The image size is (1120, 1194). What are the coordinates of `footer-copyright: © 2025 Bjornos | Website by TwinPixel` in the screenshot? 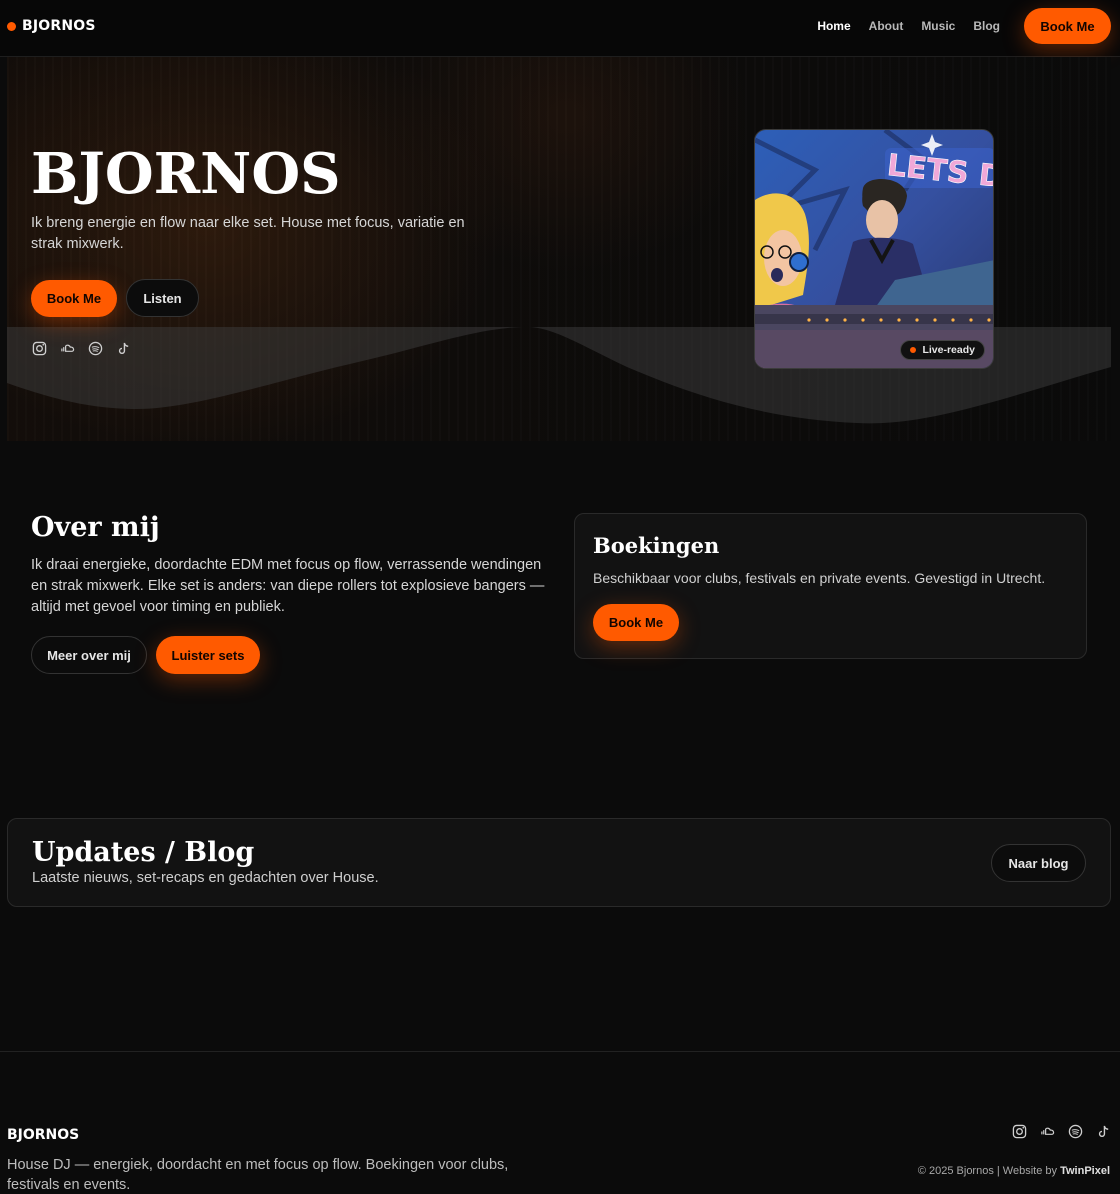 It's located at (1014, 1171).